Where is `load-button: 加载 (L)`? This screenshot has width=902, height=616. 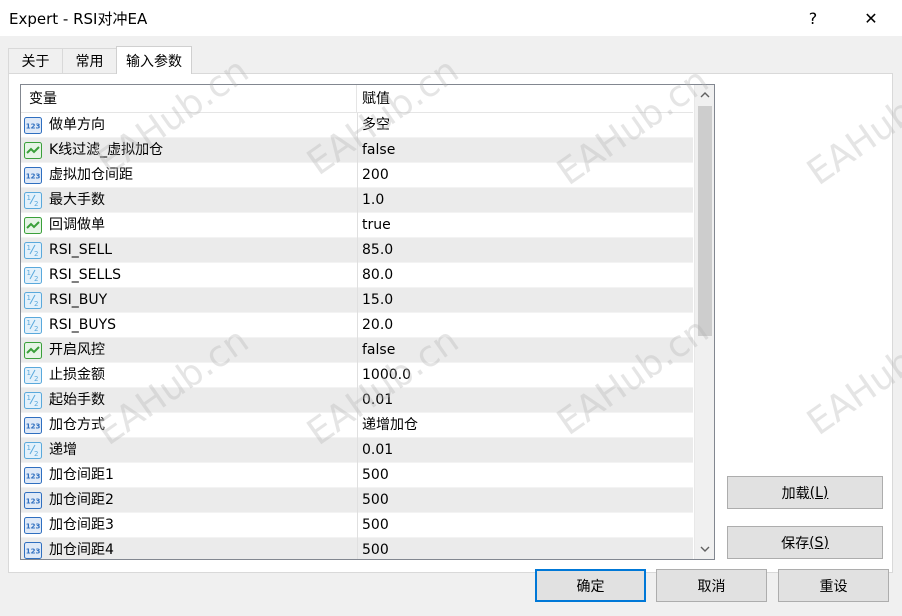
load-button: 加载 (L) is located at coordinates (805, 492).